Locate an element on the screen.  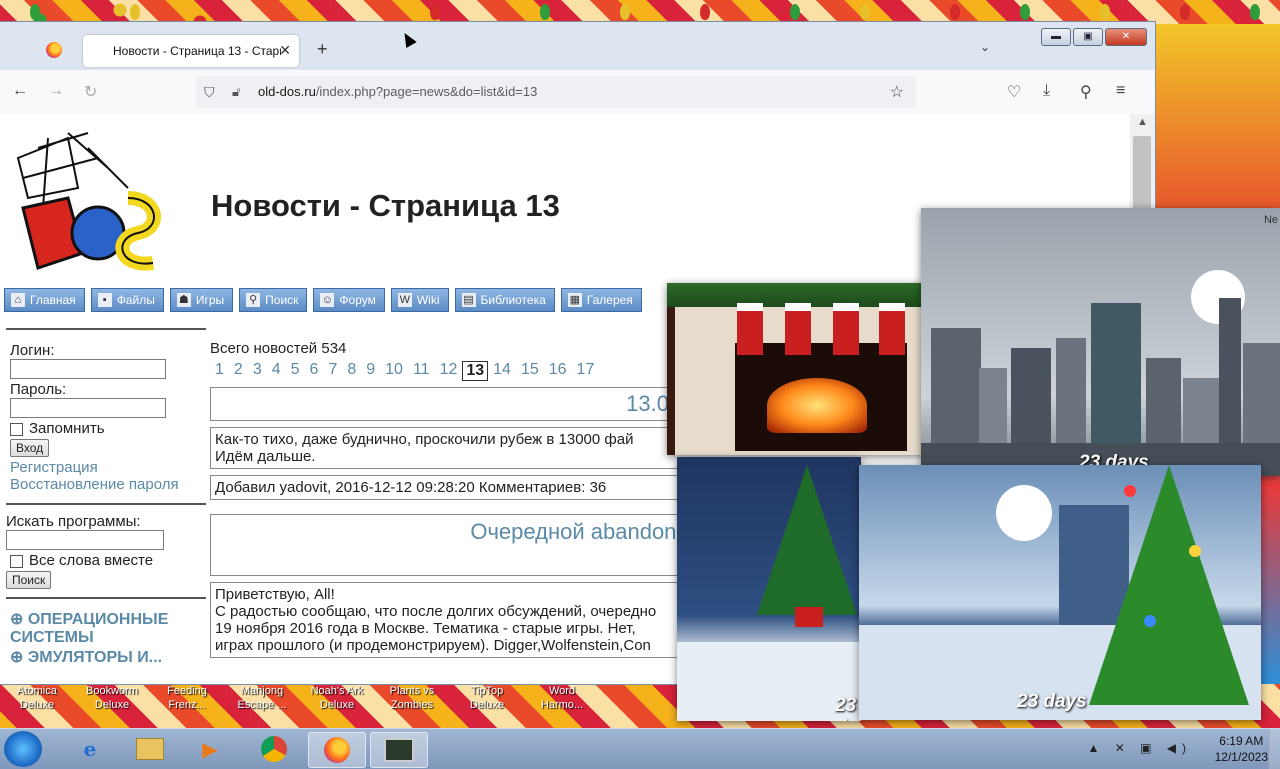
ie-icon: e is located at coordinates (90, 749).